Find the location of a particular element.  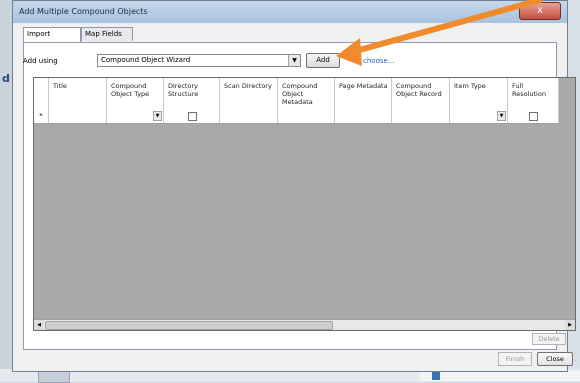

annotation-arrow-icon is located at coordinates (439, 33).